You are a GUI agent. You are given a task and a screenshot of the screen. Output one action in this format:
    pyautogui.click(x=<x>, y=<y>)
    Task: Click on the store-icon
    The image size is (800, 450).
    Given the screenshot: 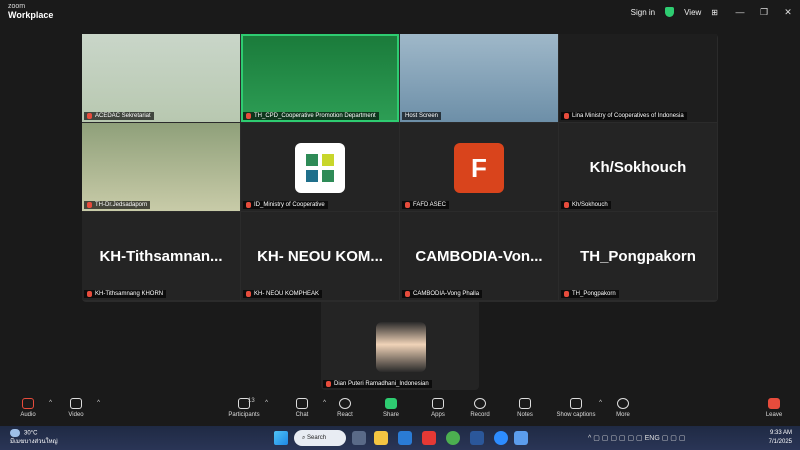 What is the action you would take?
    pyautogui.click(x=405, y=438)
    